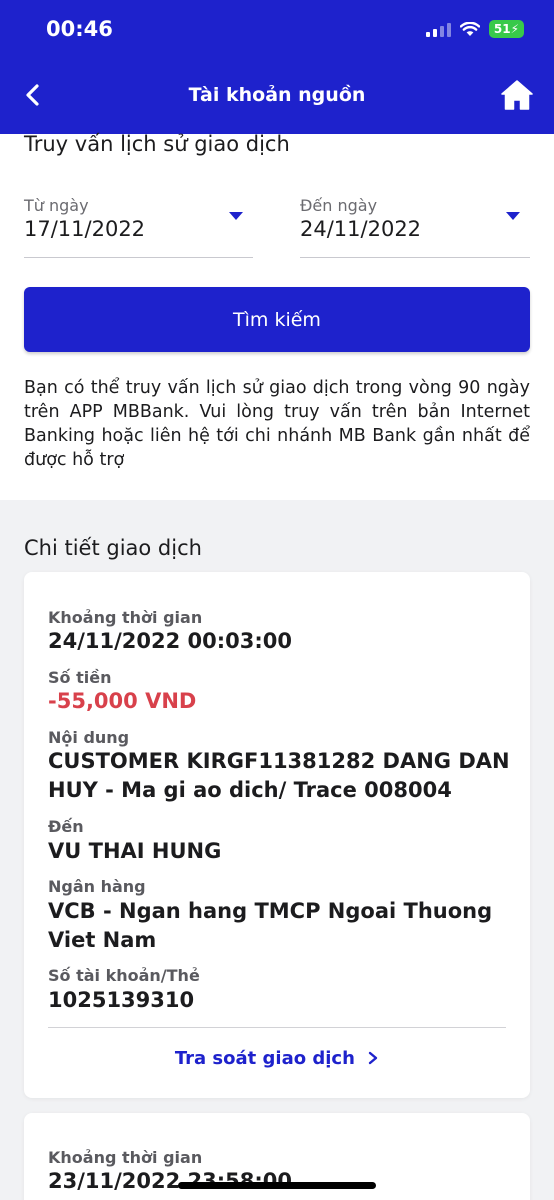 The height and width of the screenshot is (1200, 554). Describe the element at coordinates (339, 205) in the screenshot. I see `to-date-label: Đến ngày` at that location.